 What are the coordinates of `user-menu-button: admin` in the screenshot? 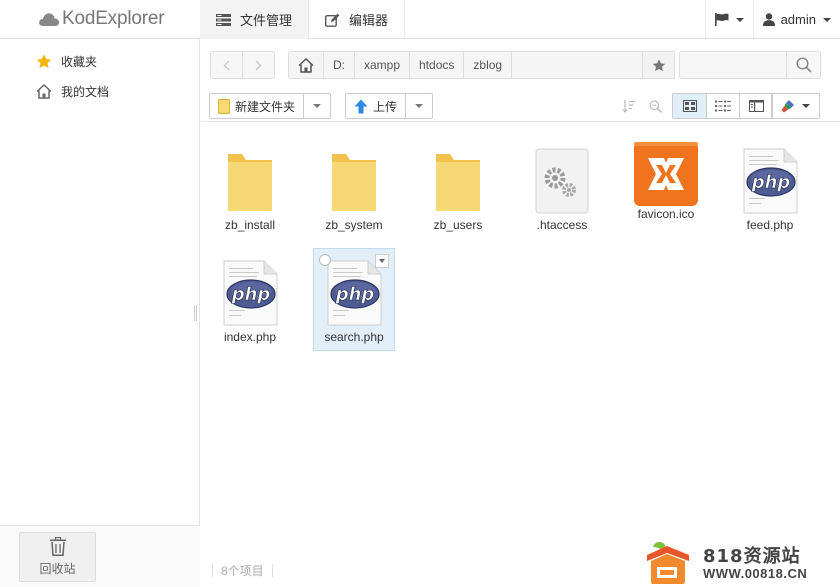 It's located at (796, 19).